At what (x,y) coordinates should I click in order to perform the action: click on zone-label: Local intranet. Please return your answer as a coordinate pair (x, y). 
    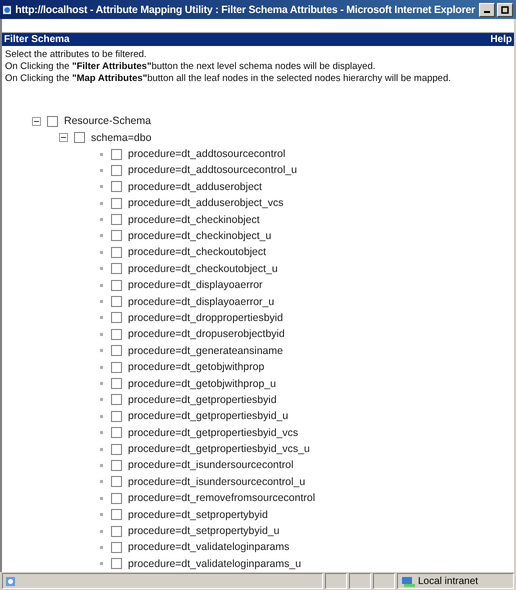
    Looking at the image, I should click on (448, 581).